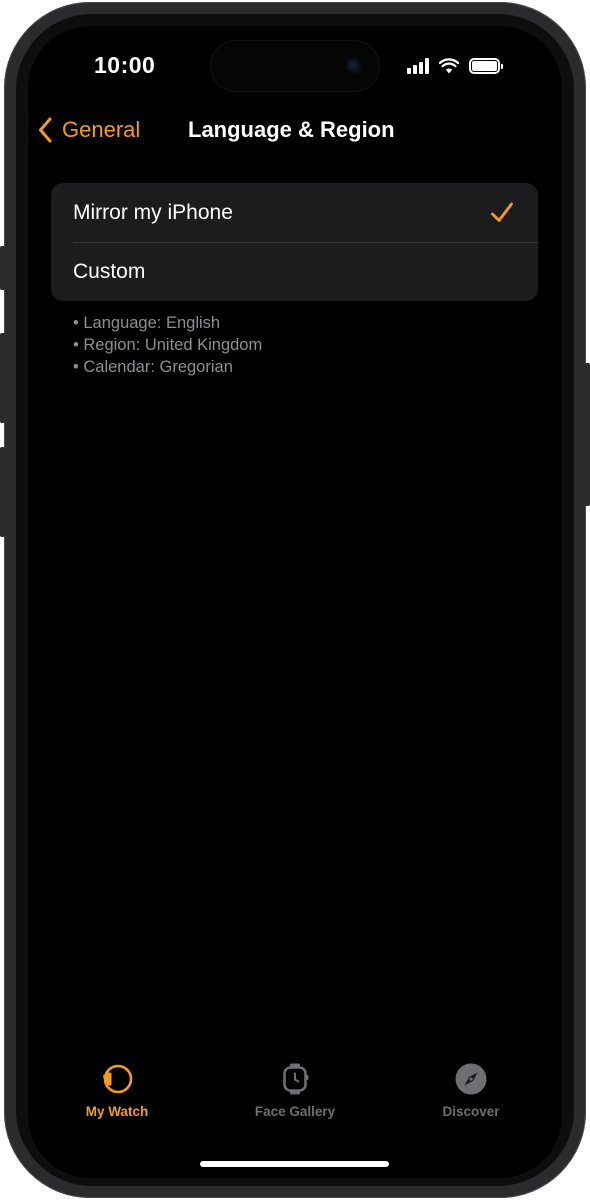  I want to click on status-icons, so click(455, 66).